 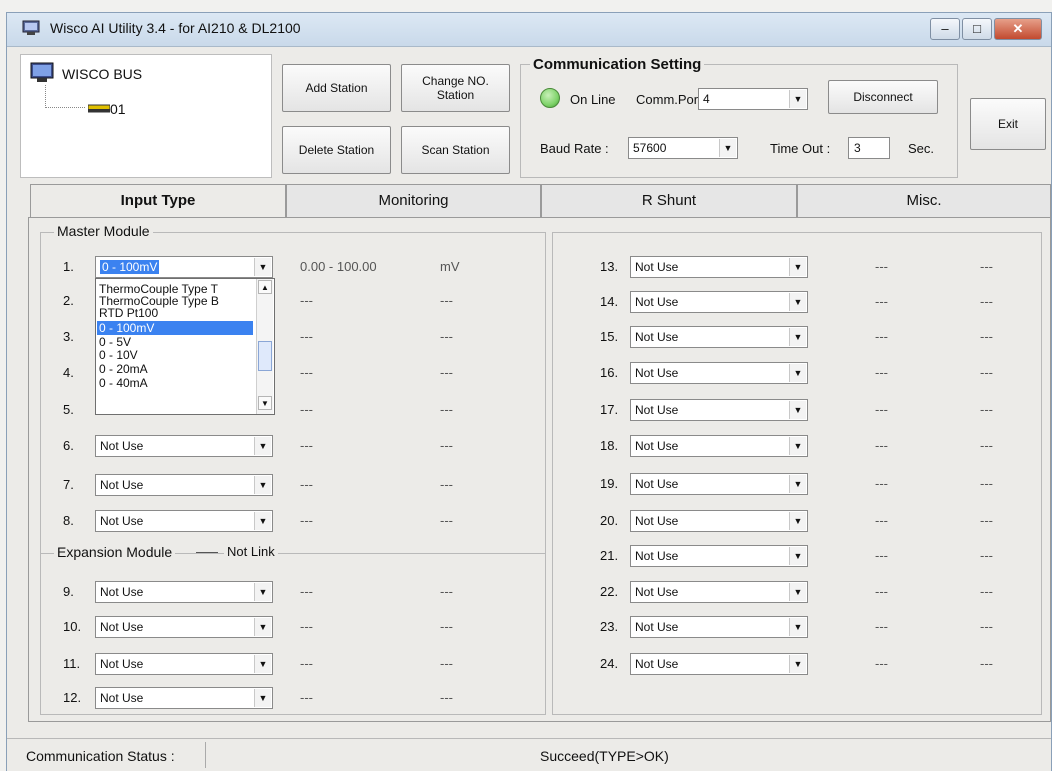 What do you see at coordinates (158, 201) in the screenshot?
I see `tab-input-type: Input Type` at bounding box center [158, 201].